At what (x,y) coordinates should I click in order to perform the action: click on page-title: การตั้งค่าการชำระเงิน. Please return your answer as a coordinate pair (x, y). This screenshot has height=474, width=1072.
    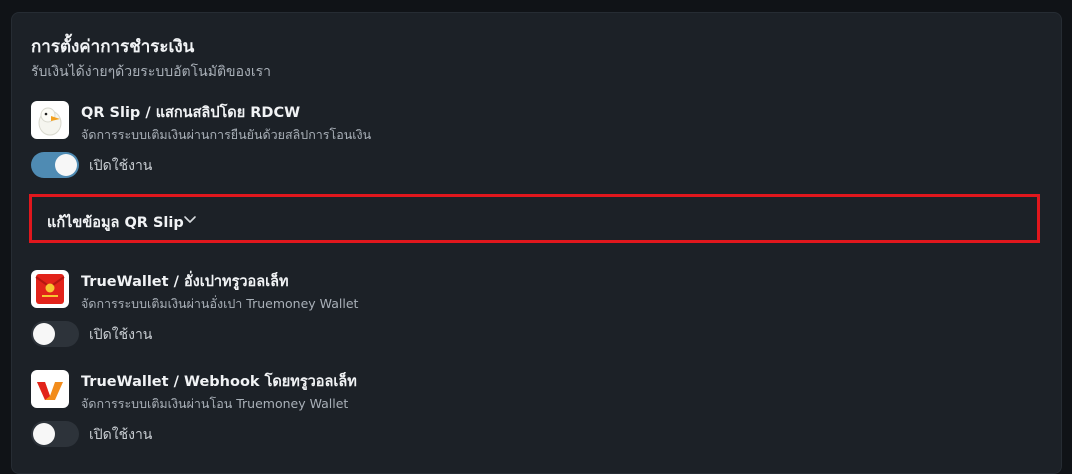
    Looking at the image, I should click on (113, 47).